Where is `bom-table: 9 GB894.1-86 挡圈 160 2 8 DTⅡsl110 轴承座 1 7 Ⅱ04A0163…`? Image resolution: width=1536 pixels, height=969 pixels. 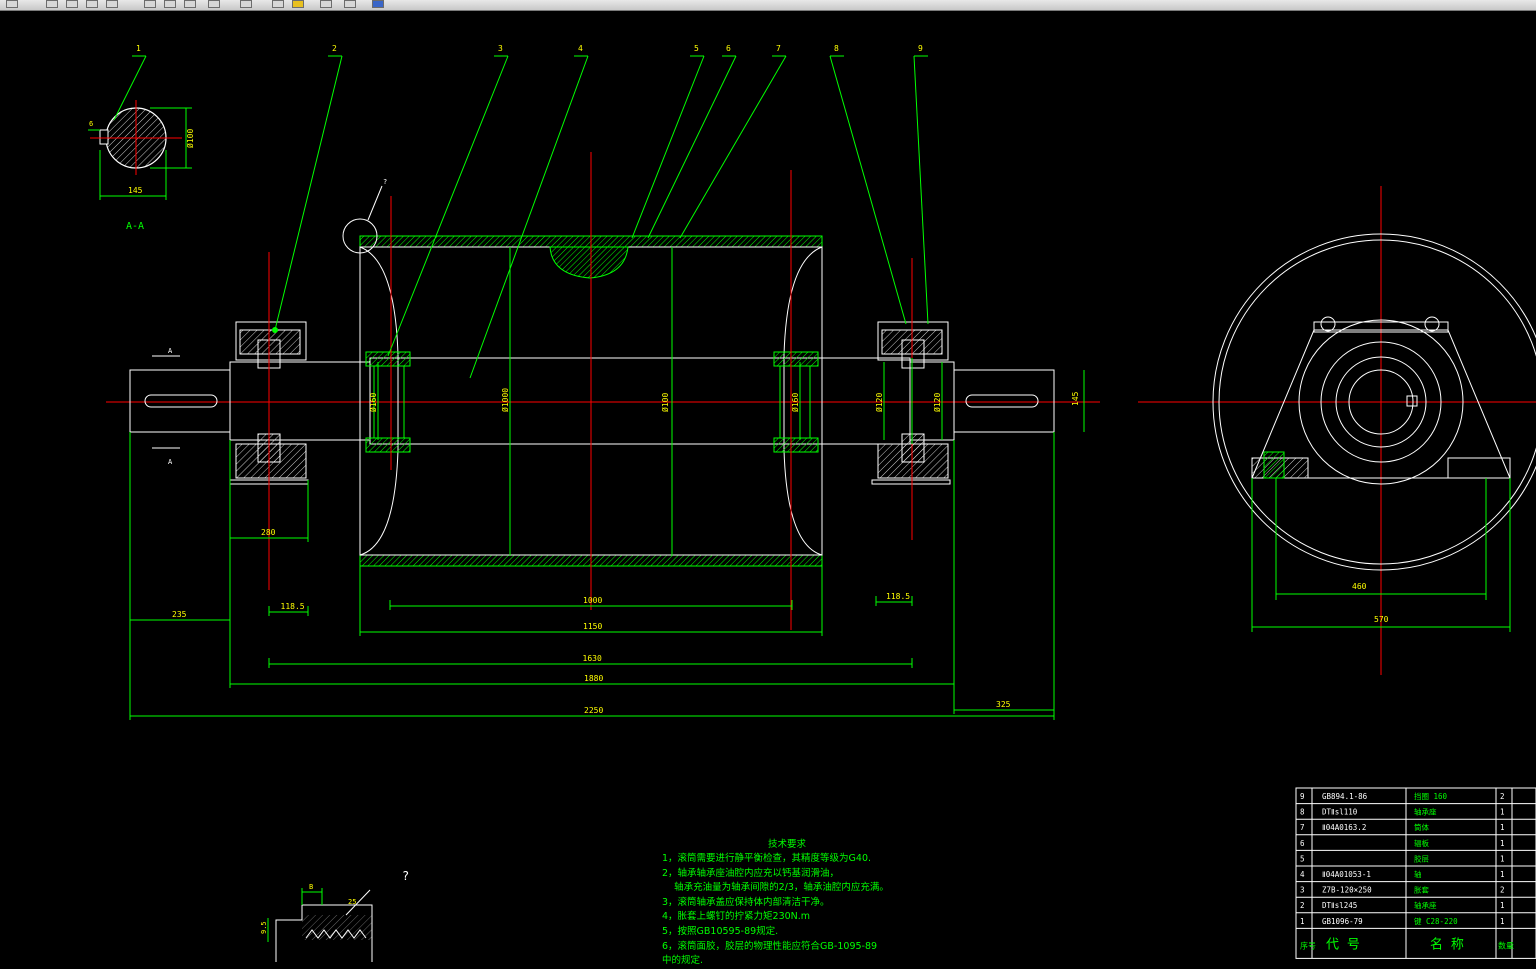 bom-table: 9 GB894.1-86 挡圈 160 2 8 DTⅡsl110 轴承座 1 7 Ⅱ04A0163… is located at coordinates (1415, 873).